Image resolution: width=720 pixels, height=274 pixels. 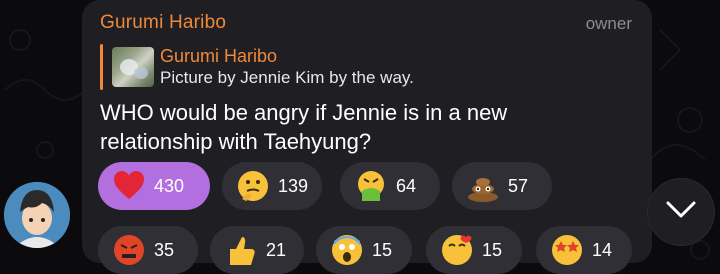 I want to click on reply-author: Gurumi Haribo, so click(x=219, y=56).